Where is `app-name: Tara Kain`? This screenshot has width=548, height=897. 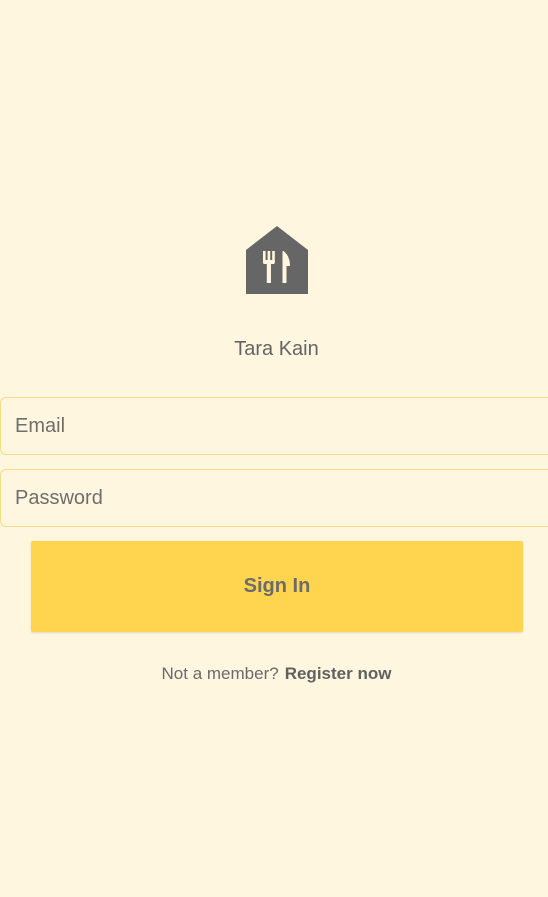 app-name: Tara Kain is located at coordinates (276, 349).